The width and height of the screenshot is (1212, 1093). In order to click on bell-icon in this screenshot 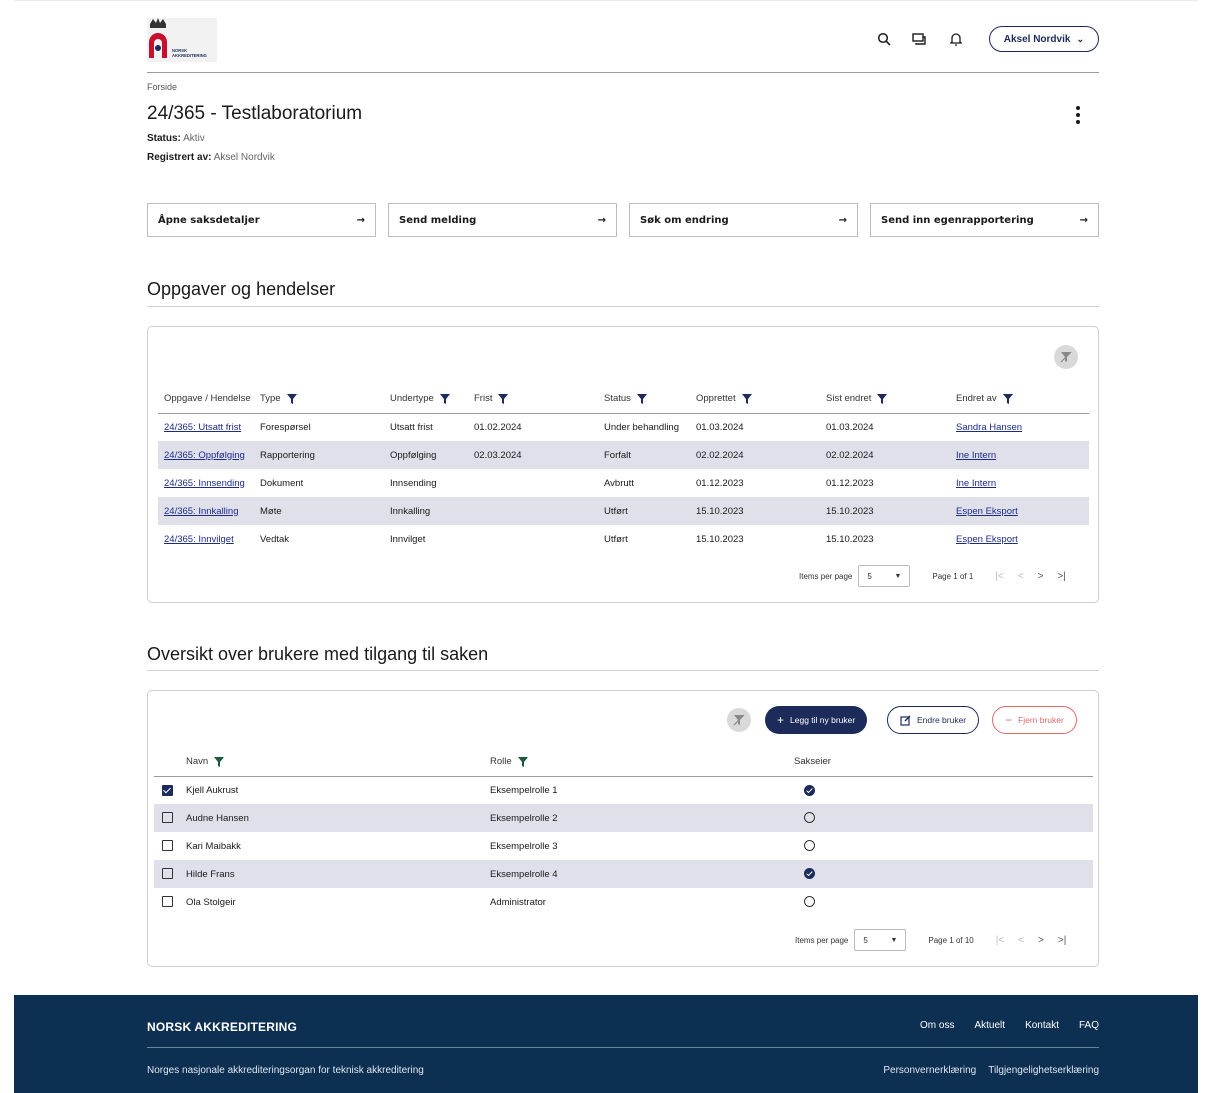, I will do `click(956, 39)`.